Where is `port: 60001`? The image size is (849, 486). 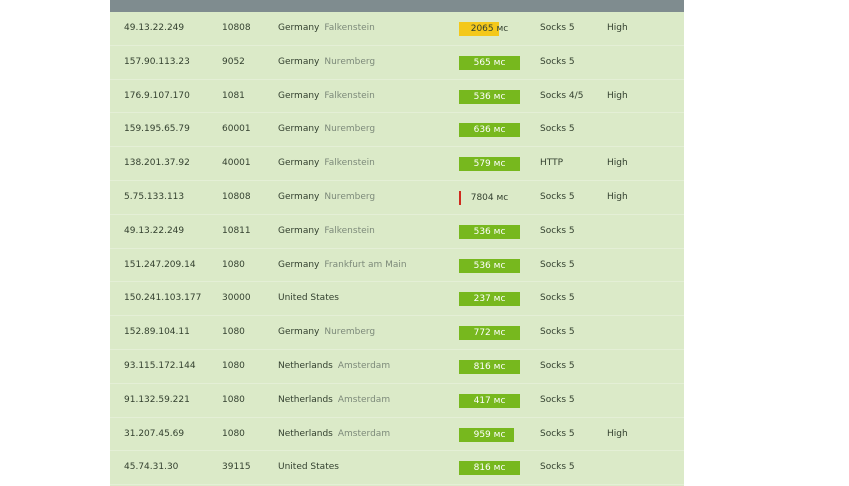
port: 60001 is located at coordinates (236, 129).